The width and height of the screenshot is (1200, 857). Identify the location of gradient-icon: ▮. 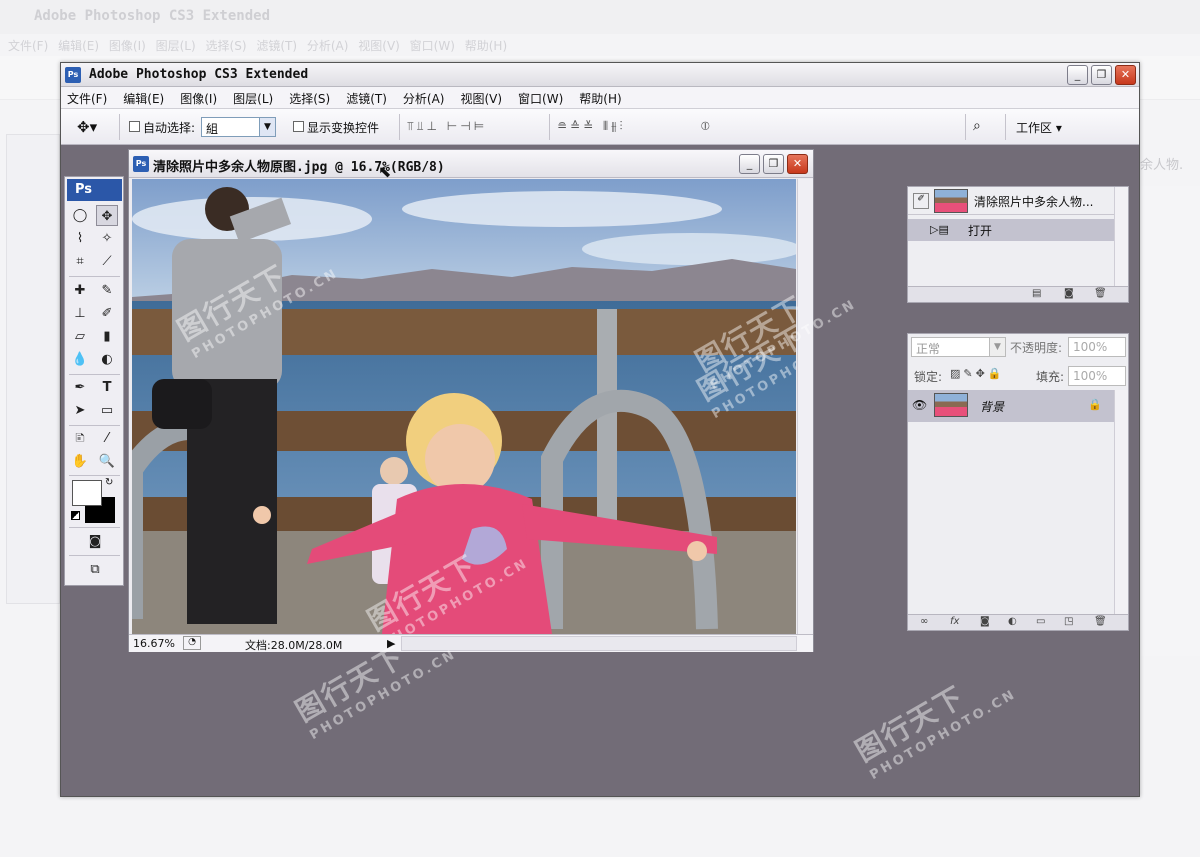
(107, 336).